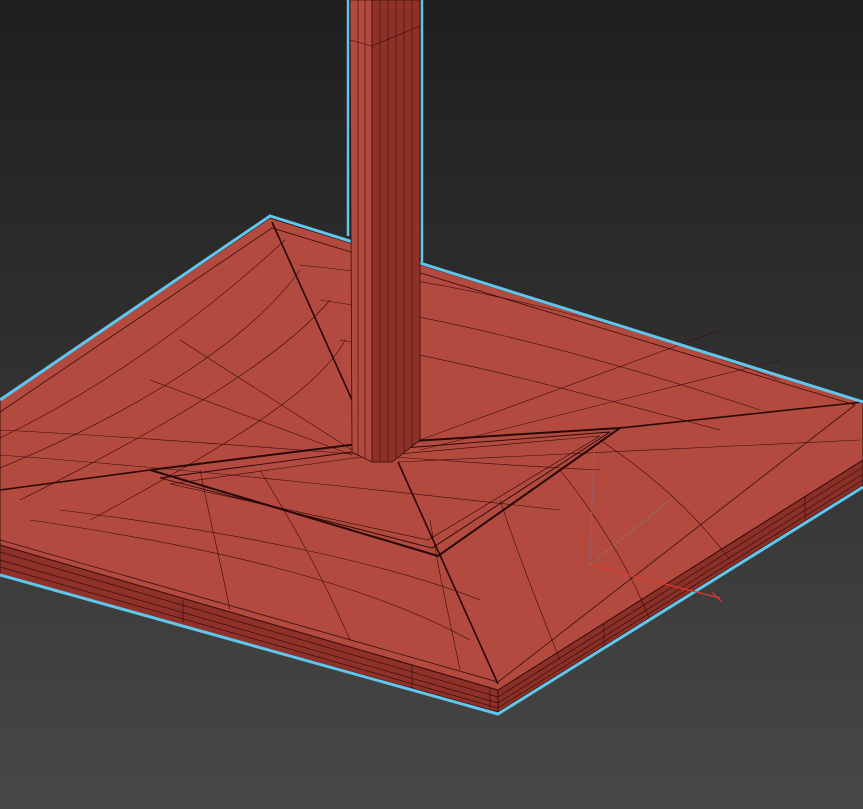 Image resolution: width=863 pixels, height=809 pixels. Describe the element at coordinates (385, 231) in the screenshot. I see `pole` at that location.